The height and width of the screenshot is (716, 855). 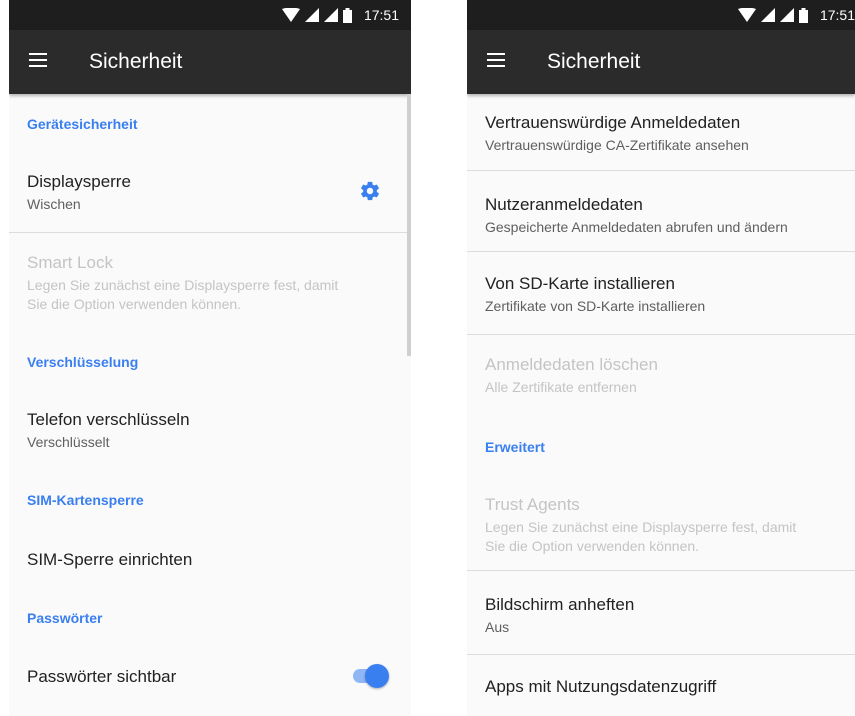 What do you see at coordinates (515, 447) in the screenshot?
I see `category-advanced: Erweitert` at bounding box center [515, 447].